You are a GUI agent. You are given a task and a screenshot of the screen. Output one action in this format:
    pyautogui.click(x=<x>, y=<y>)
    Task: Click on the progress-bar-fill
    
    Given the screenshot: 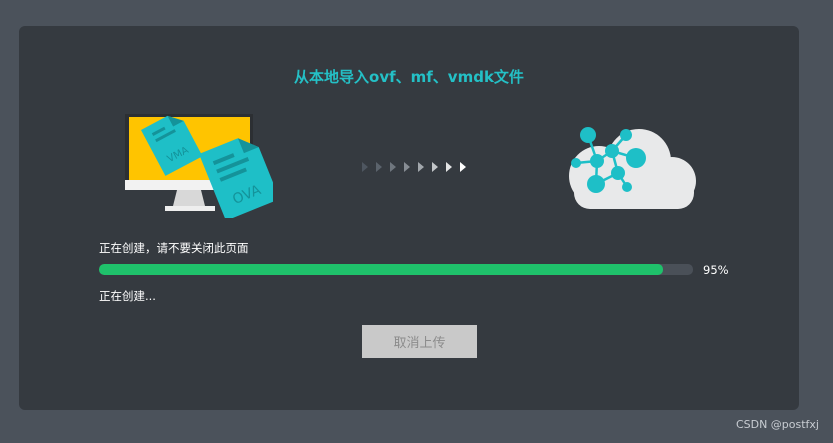 What is the action you would take?
    pyautogui.click(x=381, y=269)
    